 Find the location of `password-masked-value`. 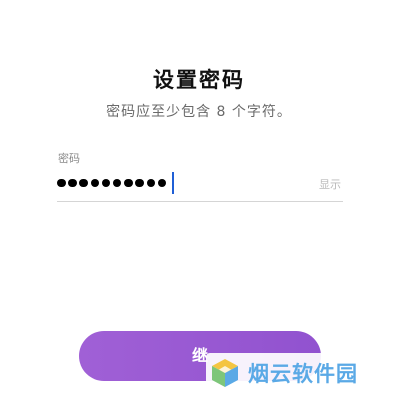

password-masked-value is located at coordinates (115, 183).